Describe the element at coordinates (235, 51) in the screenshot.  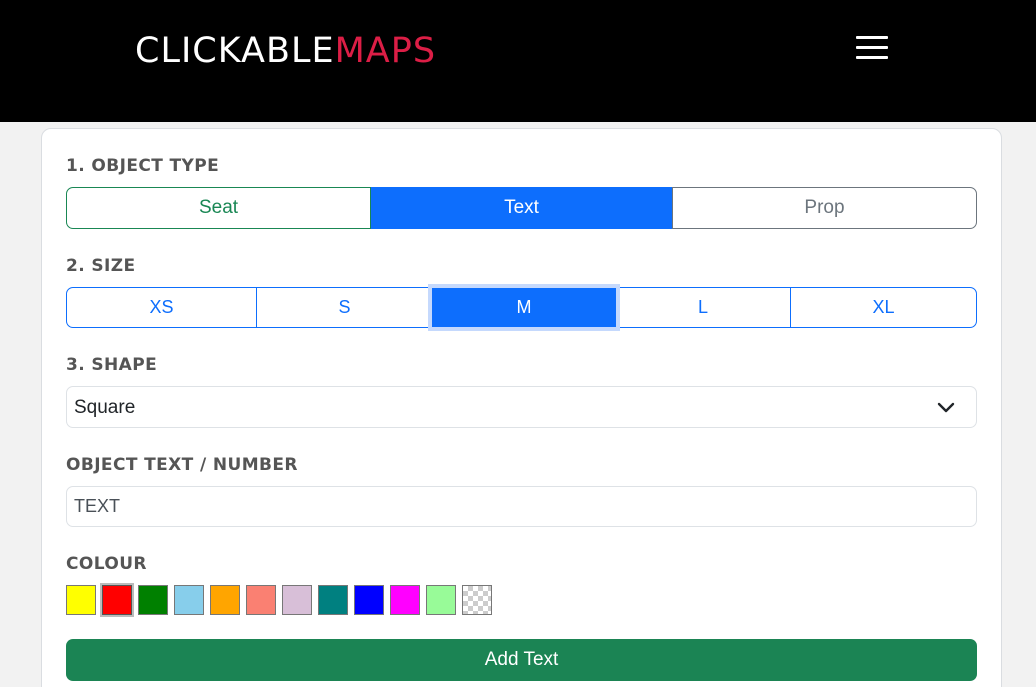
I see `logo-text-clickable: CLICKABLE` at that location.